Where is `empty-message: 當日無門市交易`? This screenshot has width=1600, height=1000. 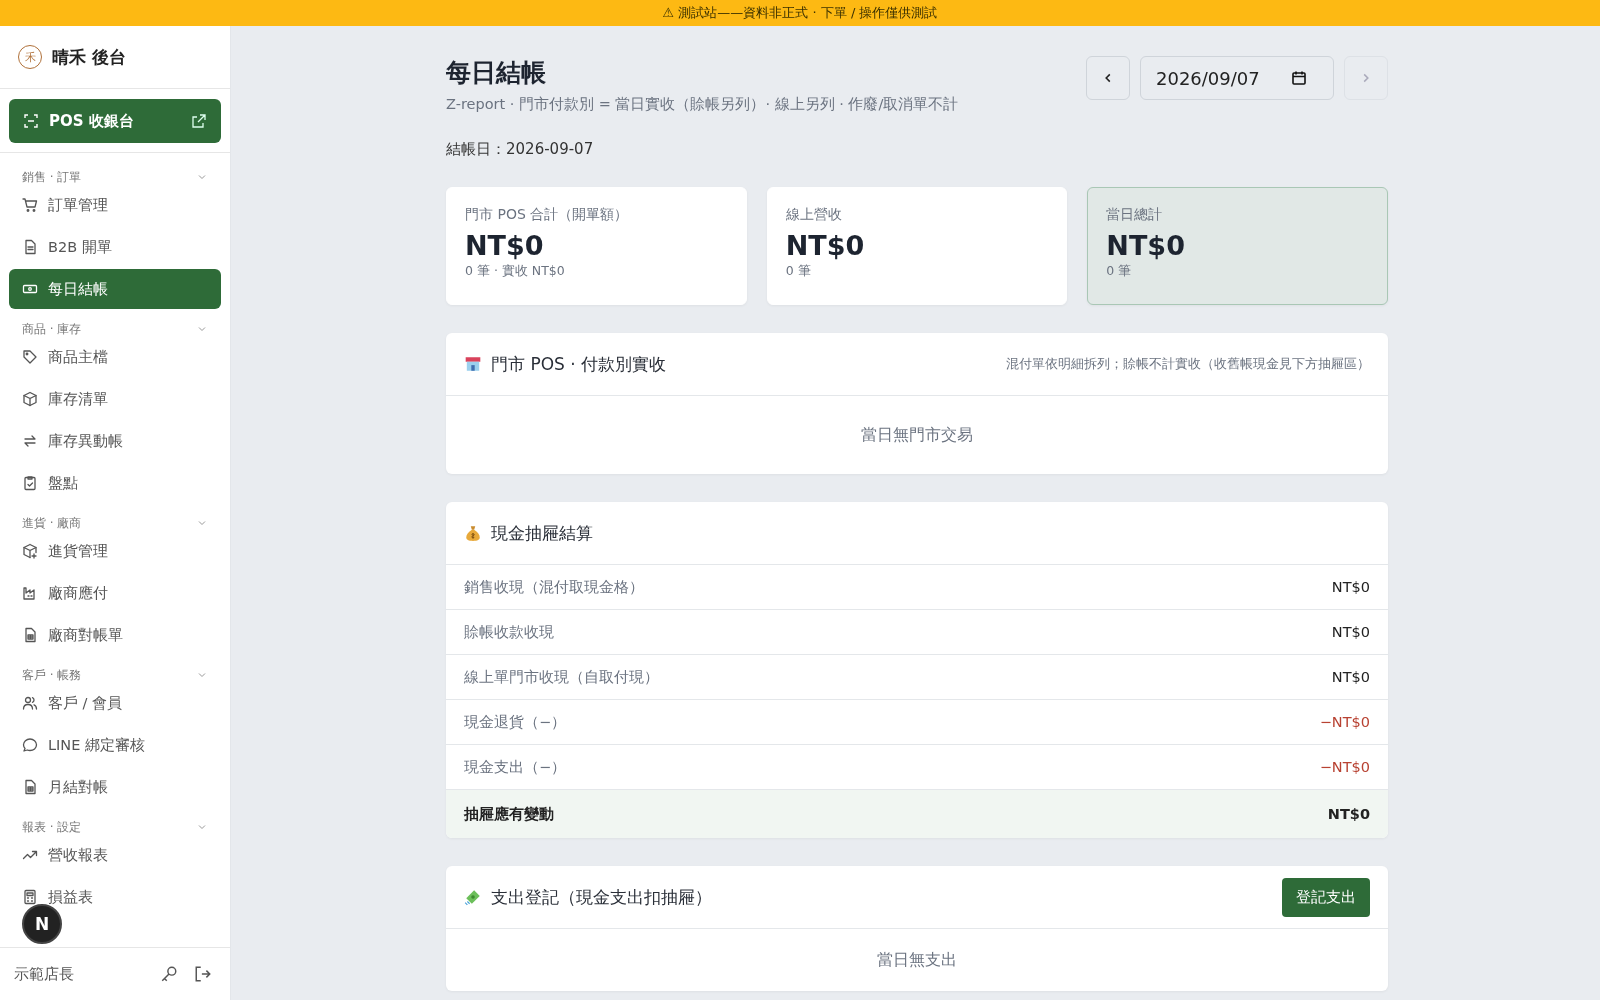
empty-message: 當日無門市交易 is located at coordinates (917, 434).